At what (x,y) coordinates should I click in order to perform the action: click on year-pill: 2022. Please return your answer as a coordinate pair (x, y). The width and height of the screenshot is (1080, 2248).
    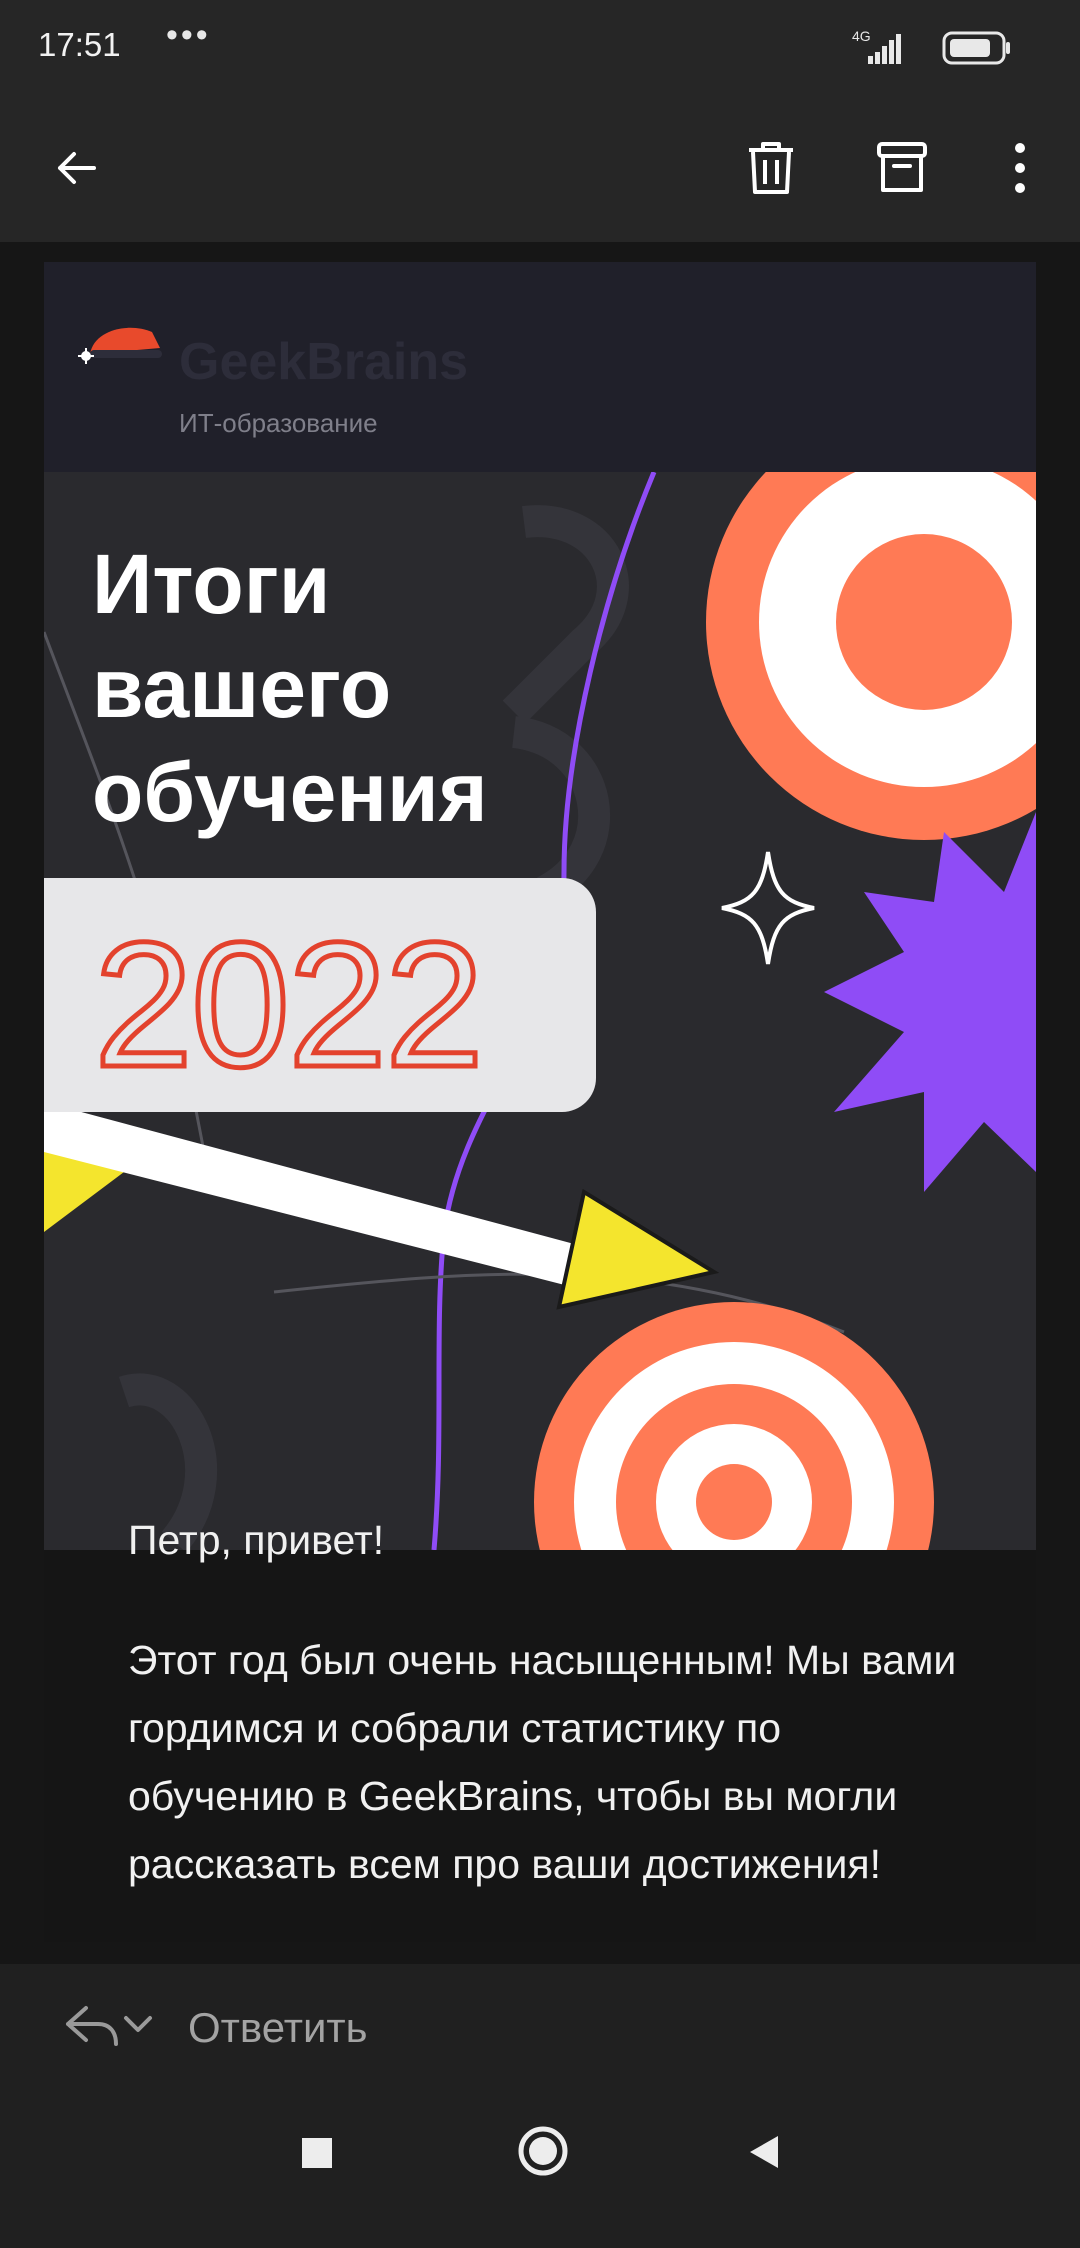
    Looking at the image, I should click on (320, 995).